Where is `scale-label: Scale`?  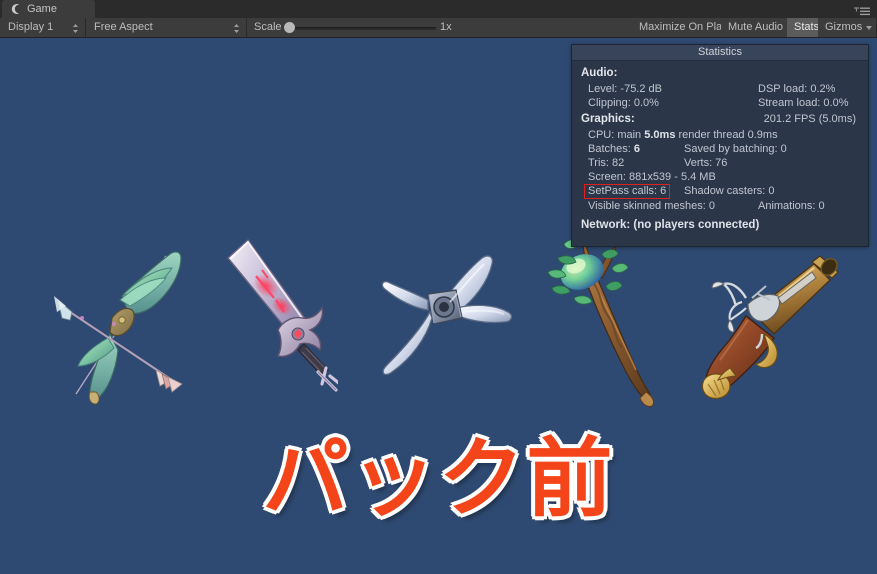
scale-label: Scale is located at coordinates (268, 27).